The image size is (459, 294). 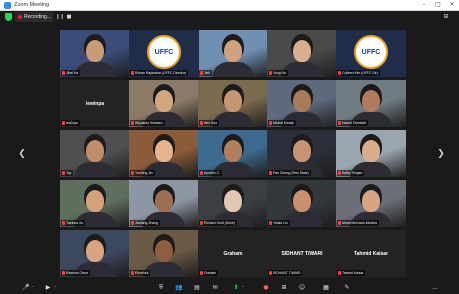 I want to click on participant-tile: Michal Kiczak, so click(x=302, y=103).